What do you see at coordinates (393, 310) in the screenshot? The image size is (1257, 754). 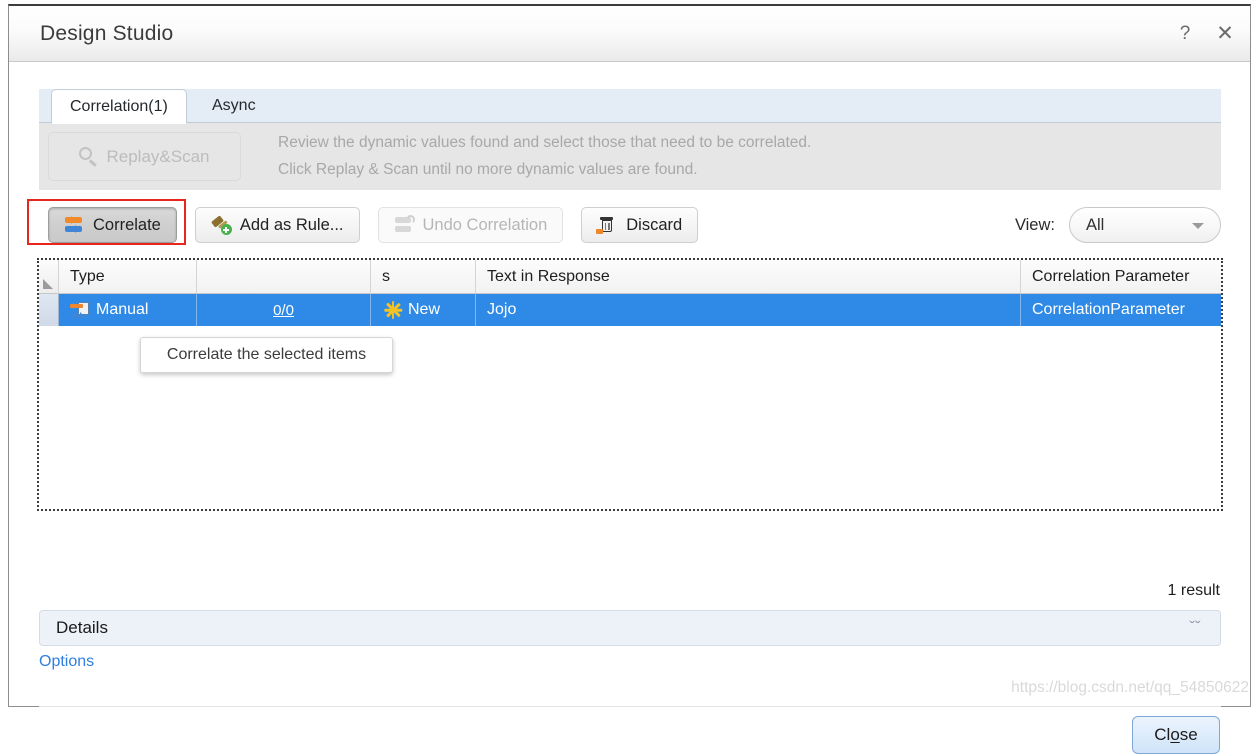 I see `new-star-icon` at bounding box center [393, 310].